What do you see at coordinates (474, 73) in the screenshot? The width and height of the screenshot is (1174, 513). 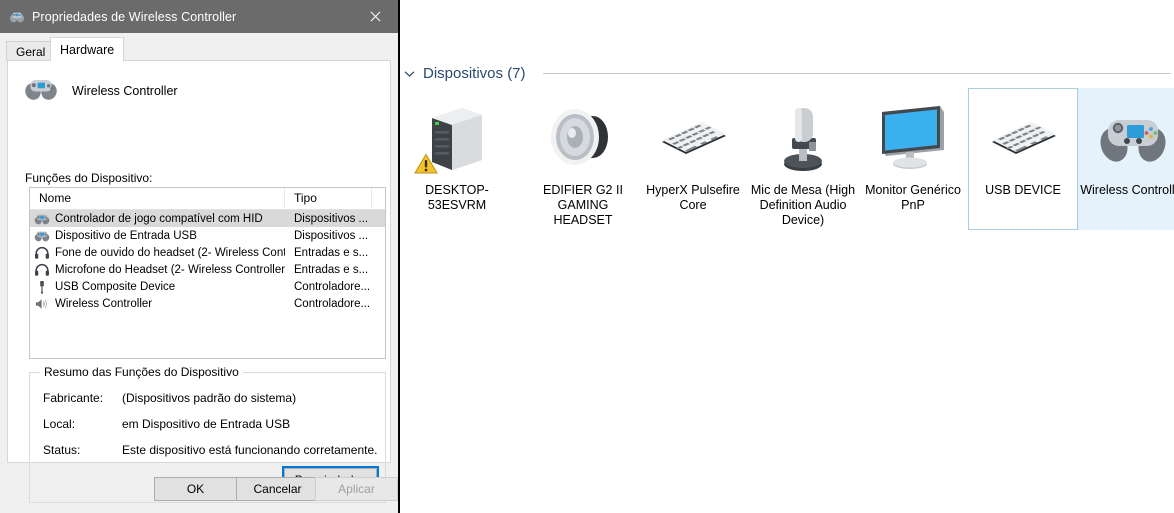 I see `devices-group-title: Dispositivos (7)` at bounding box center [474, 73].